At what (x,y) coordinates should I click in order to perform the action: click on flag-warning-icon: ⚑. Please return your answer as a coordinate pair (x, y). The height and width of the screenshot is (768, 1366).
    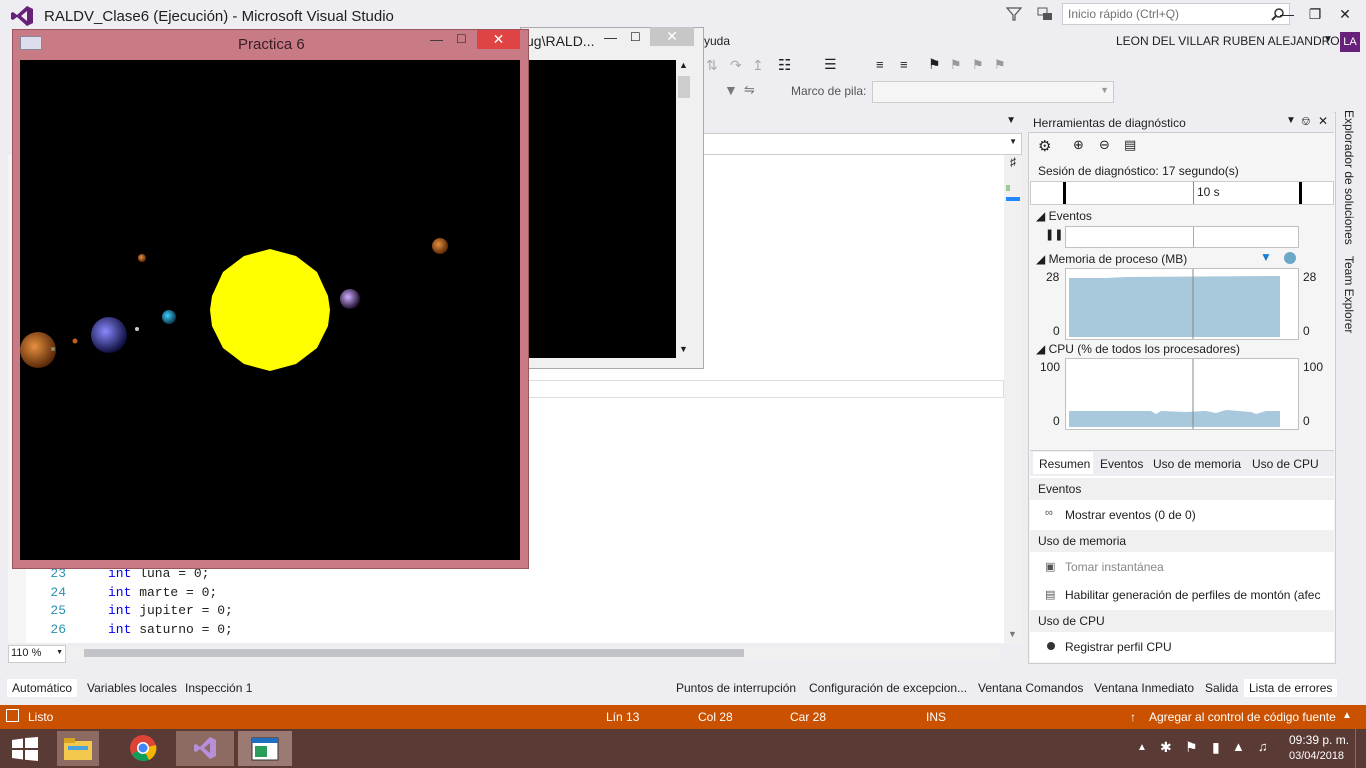
    Looking at the image, I should click on (1191, 747).